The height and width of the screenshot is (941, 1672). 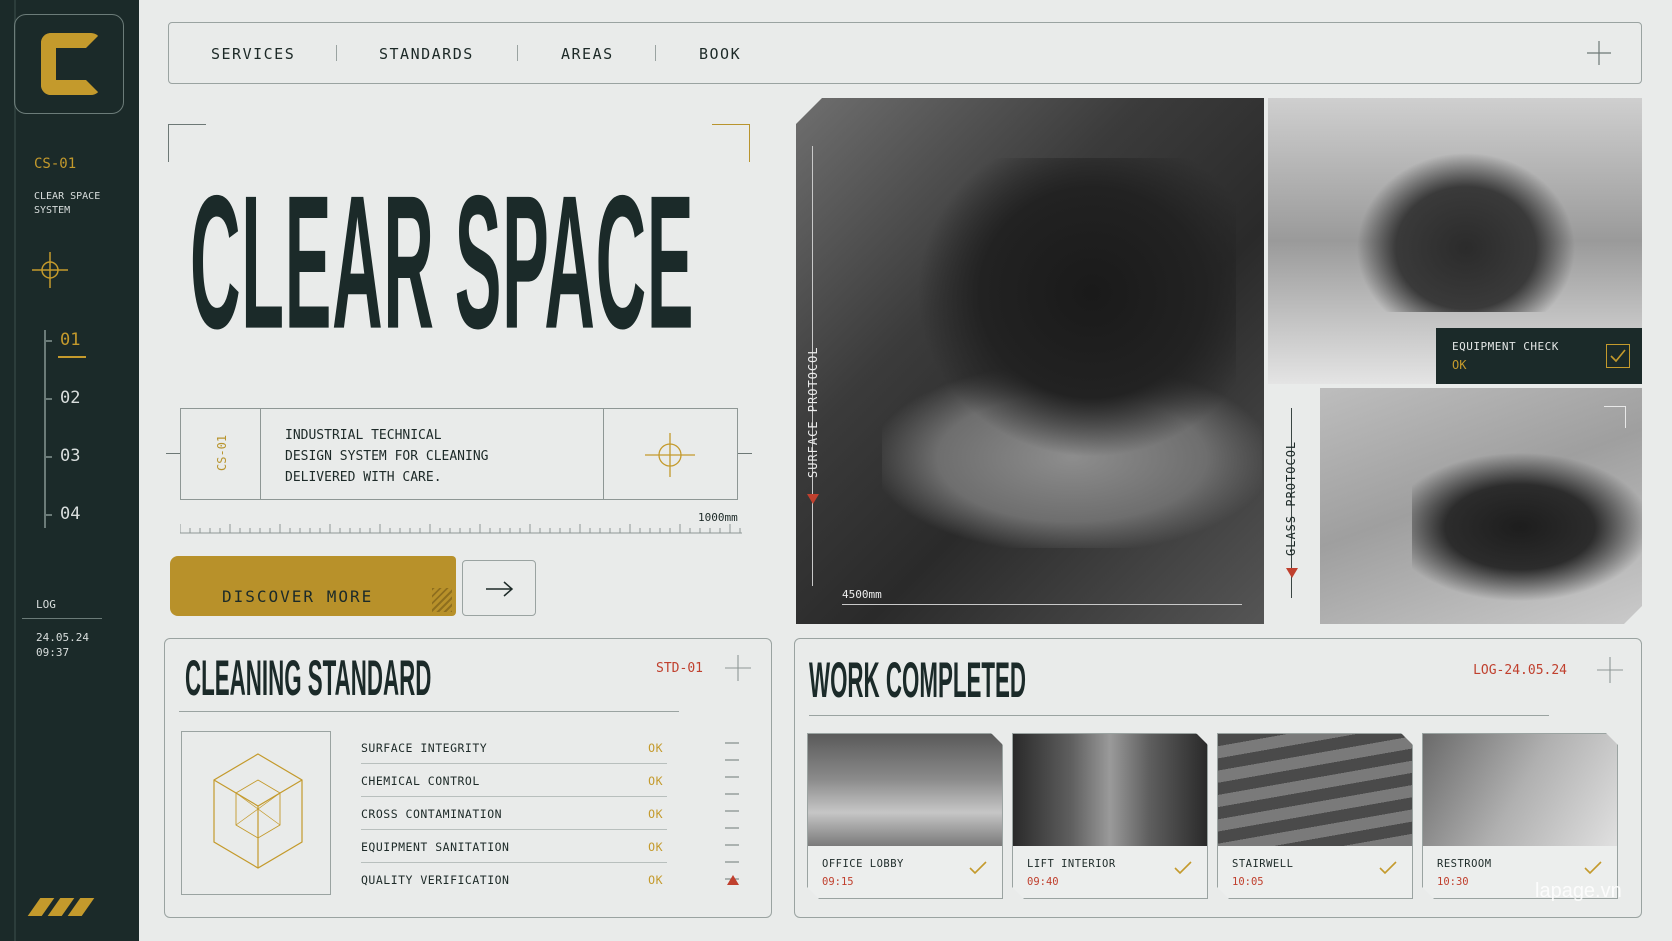 What do you see at coordinates (514, 879) in the screenshot?
I see `checklist-row: QUALITY VERIFICATION OK` at bounding box center [514, 879].